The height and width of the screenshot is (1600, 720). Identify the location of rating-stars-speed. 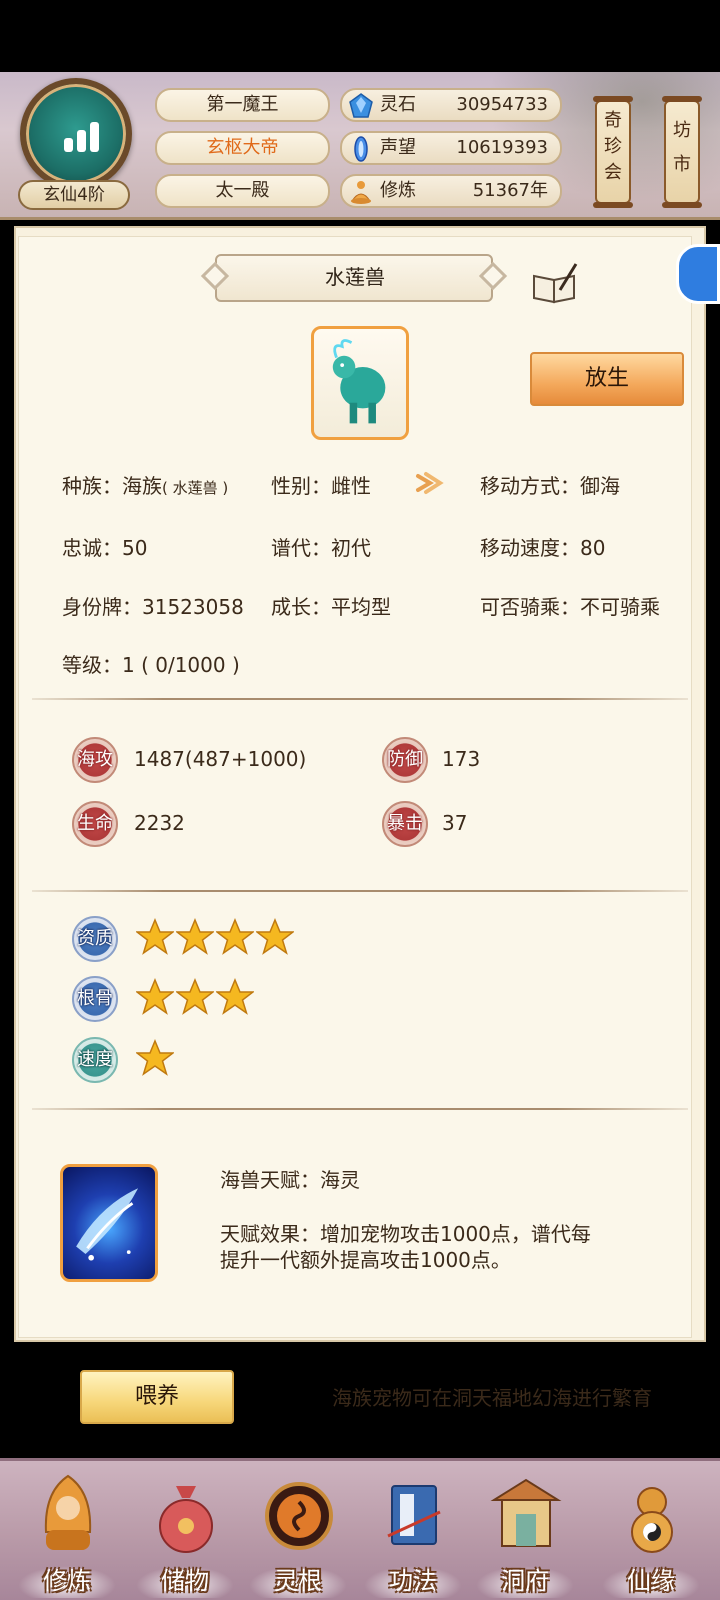
(155, 1059).